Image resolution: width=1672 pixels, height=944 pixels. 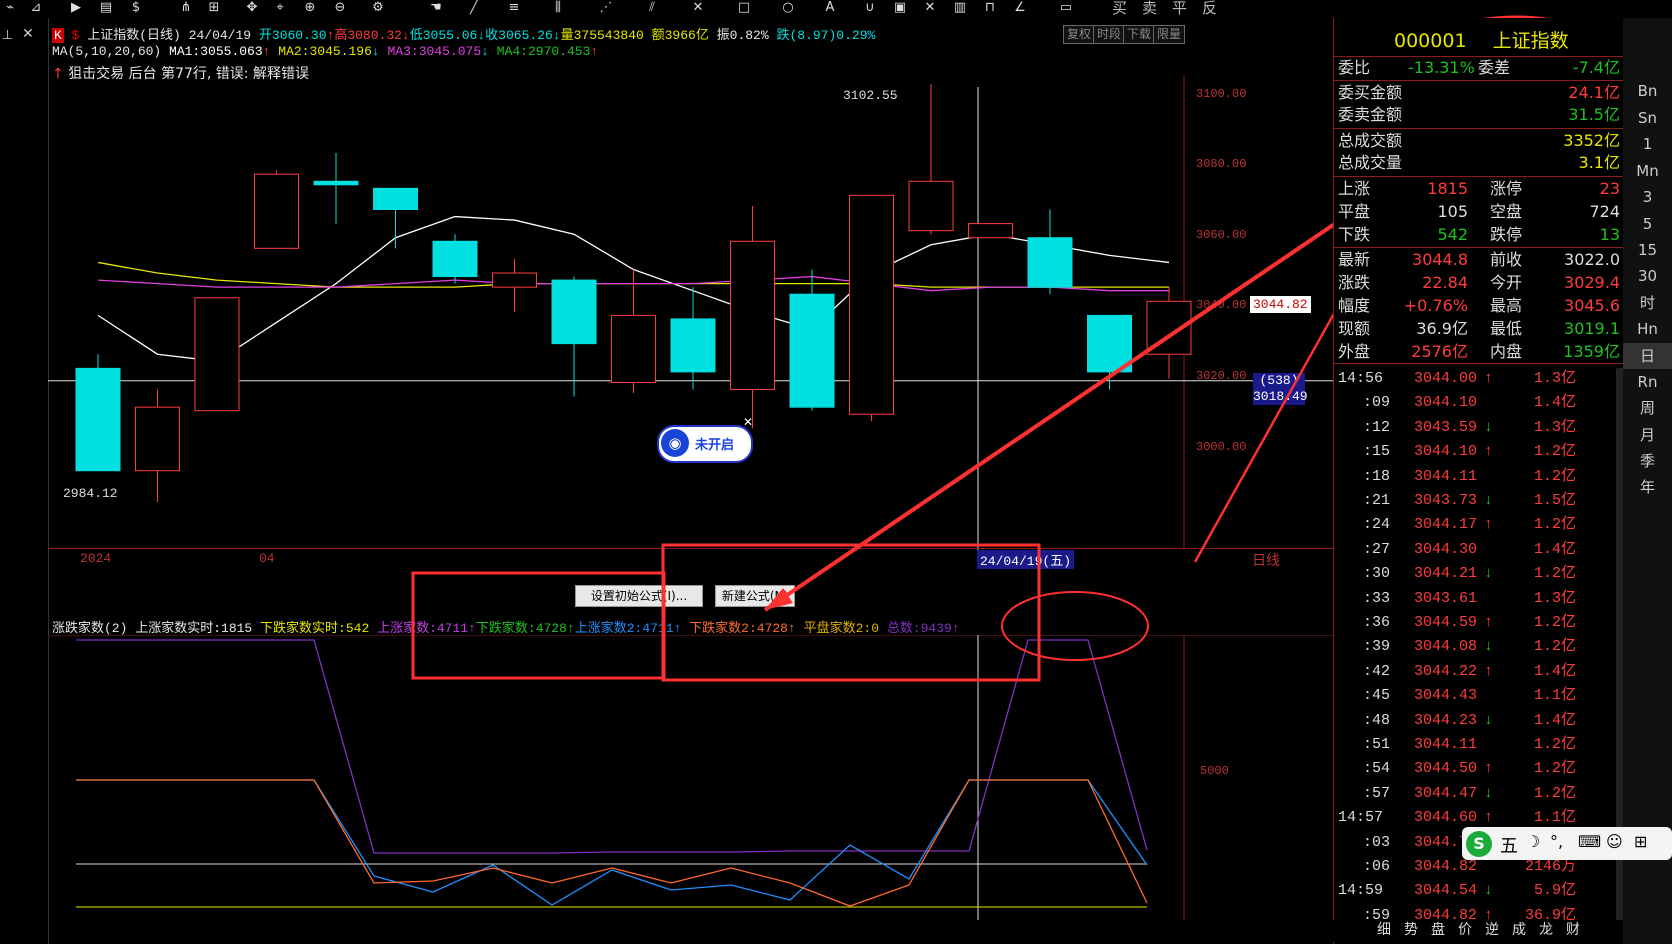 I want to click on price-label: 最高, so click(x=1506, y=305).